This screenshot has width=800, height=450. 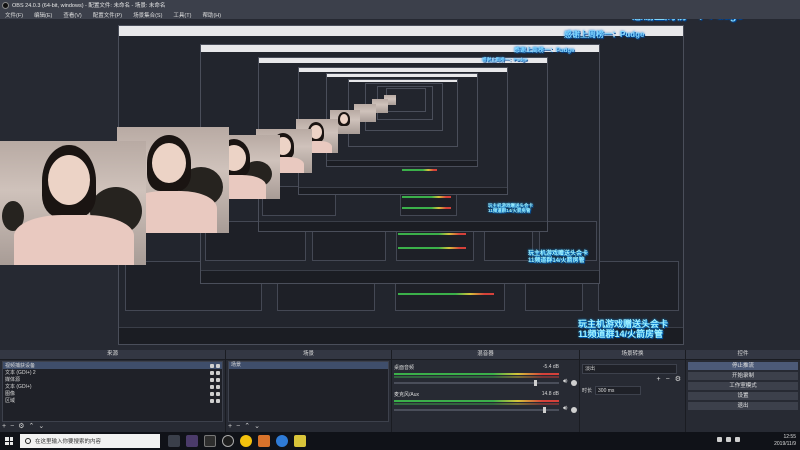 I want to click on scenes-list: 场景, so click(x=308, y=391).